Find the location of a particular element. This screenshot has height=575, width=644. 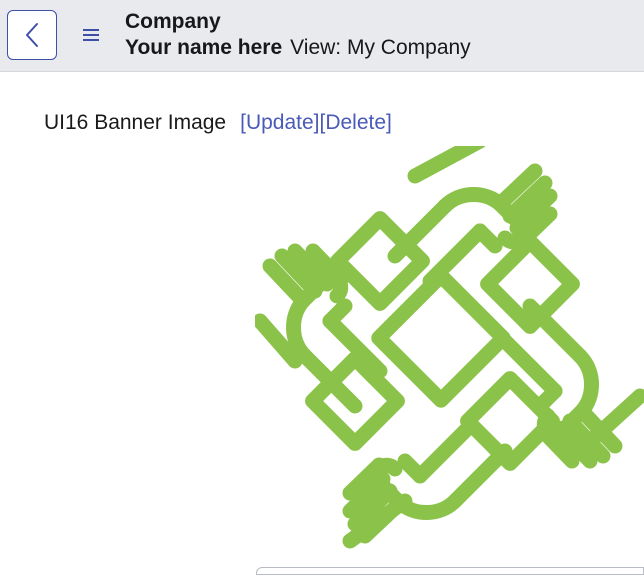

banner-image-field: UI16 Banner Image [Update][Delete] is located at coordinates (218, 123).